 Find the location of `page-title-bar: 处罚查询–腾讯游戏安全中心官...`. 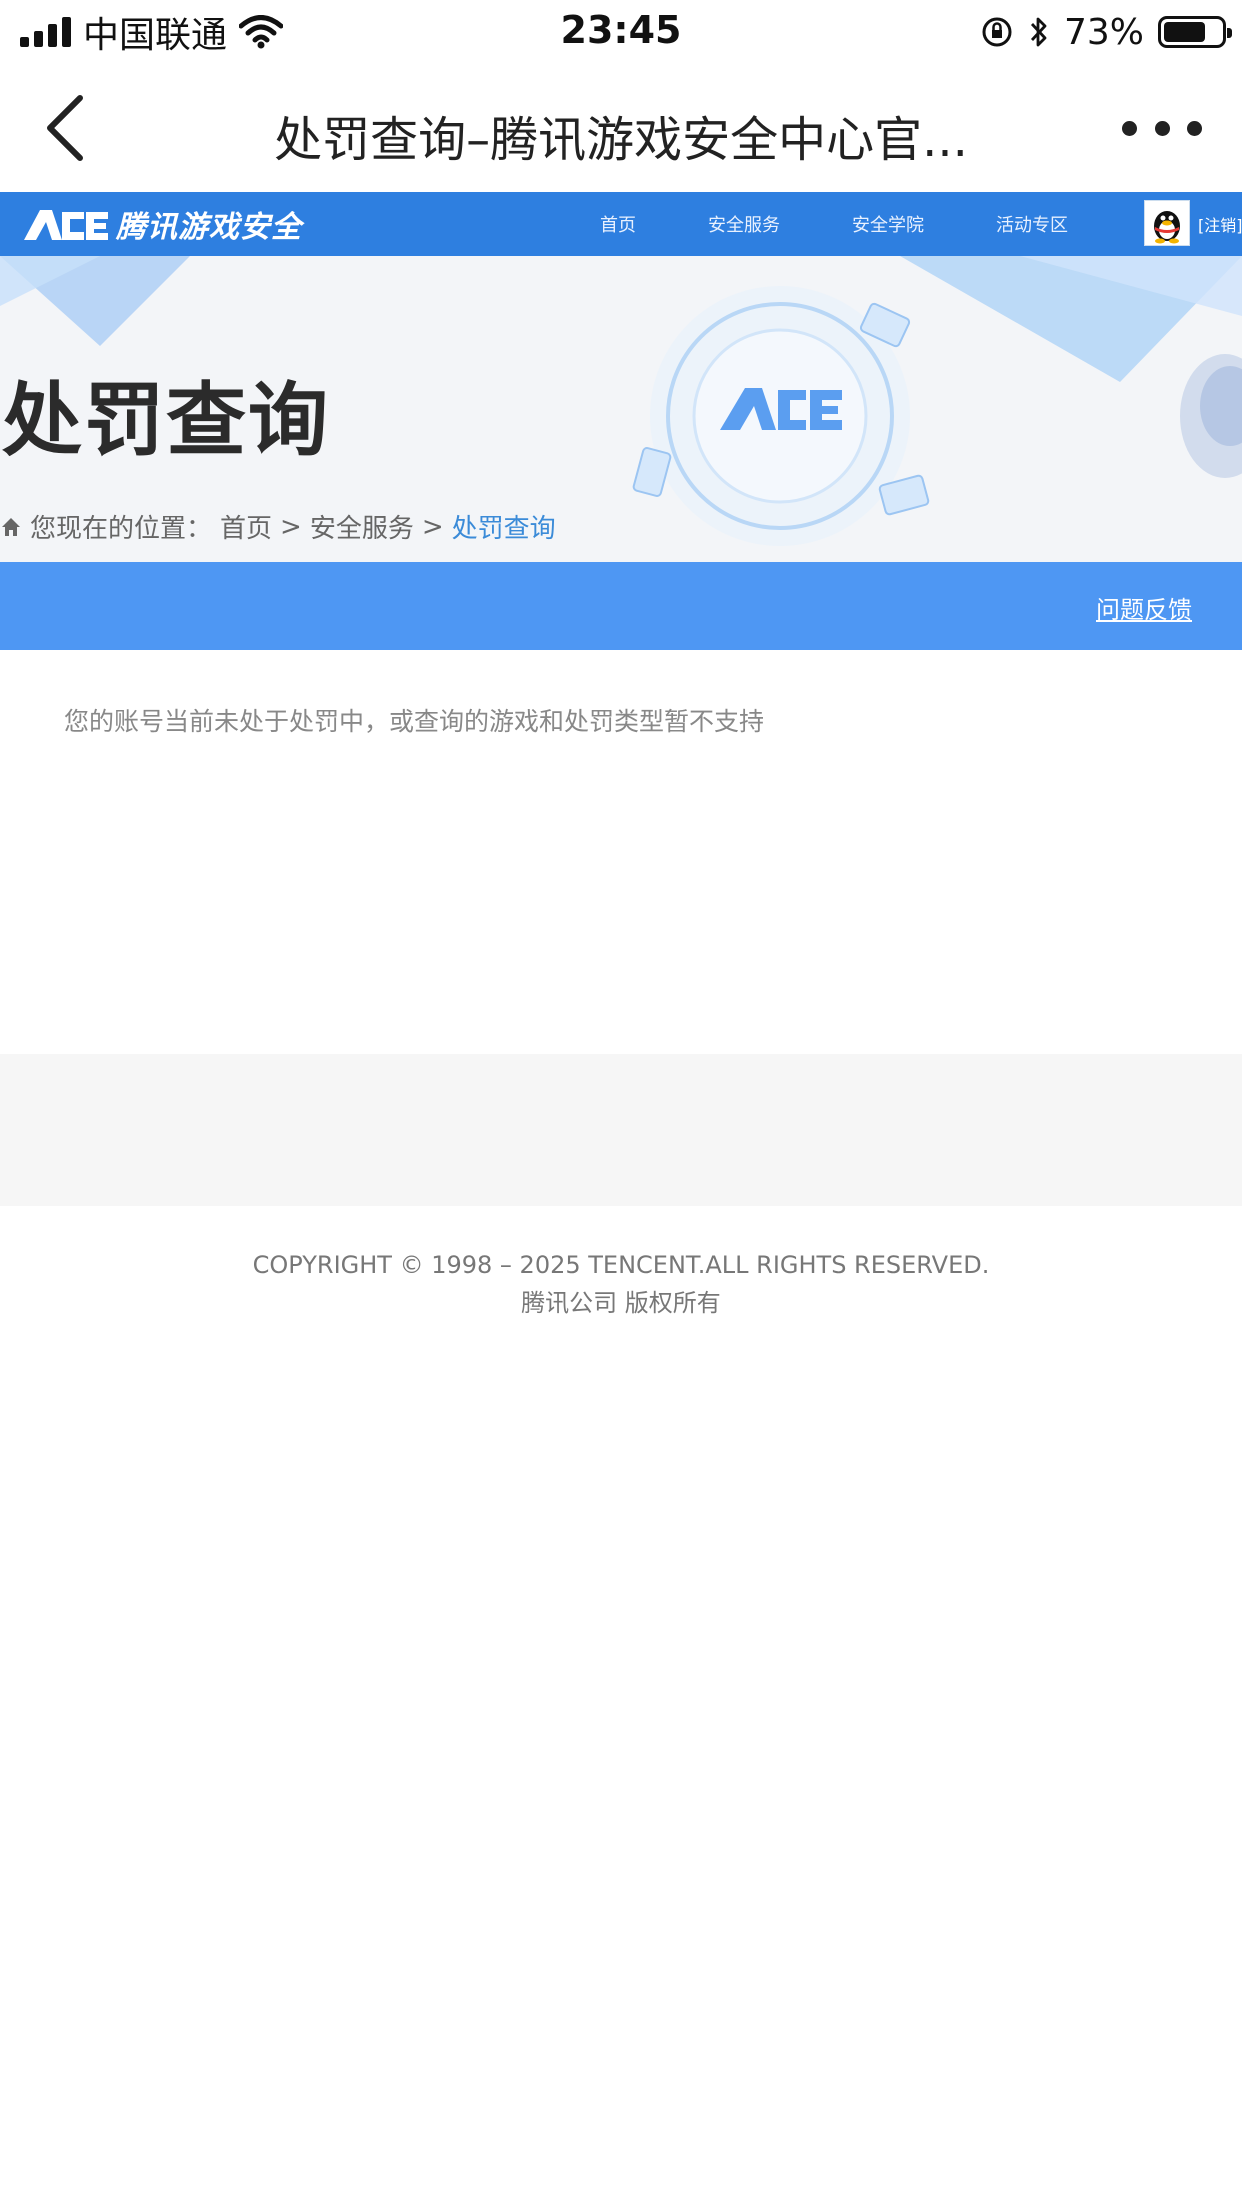

page-title-bar: 处罚查询–腾讯游戏安全中心官... is located at coordinates (621, 140).